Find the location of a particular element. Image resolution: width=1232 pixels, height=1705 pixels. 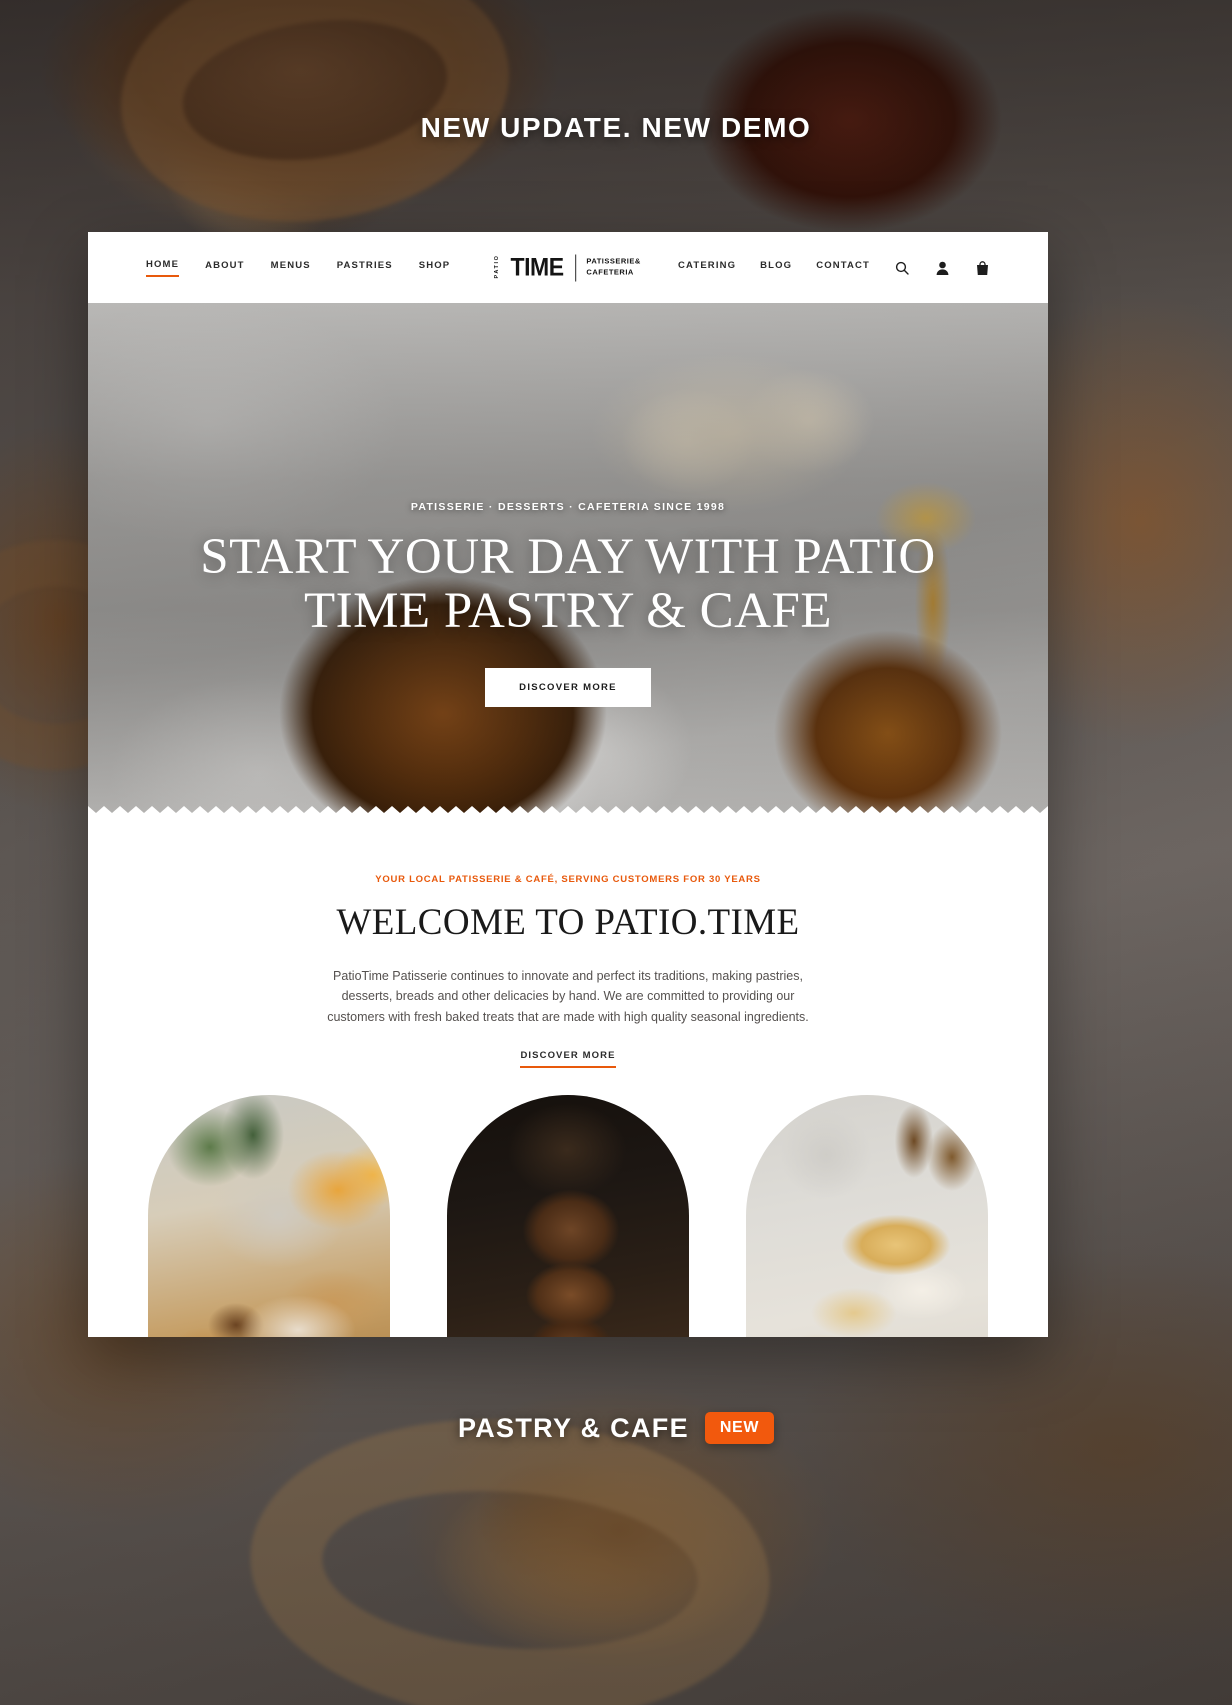

nav-item-catering: CATERING is located at coordinates (707, 268).